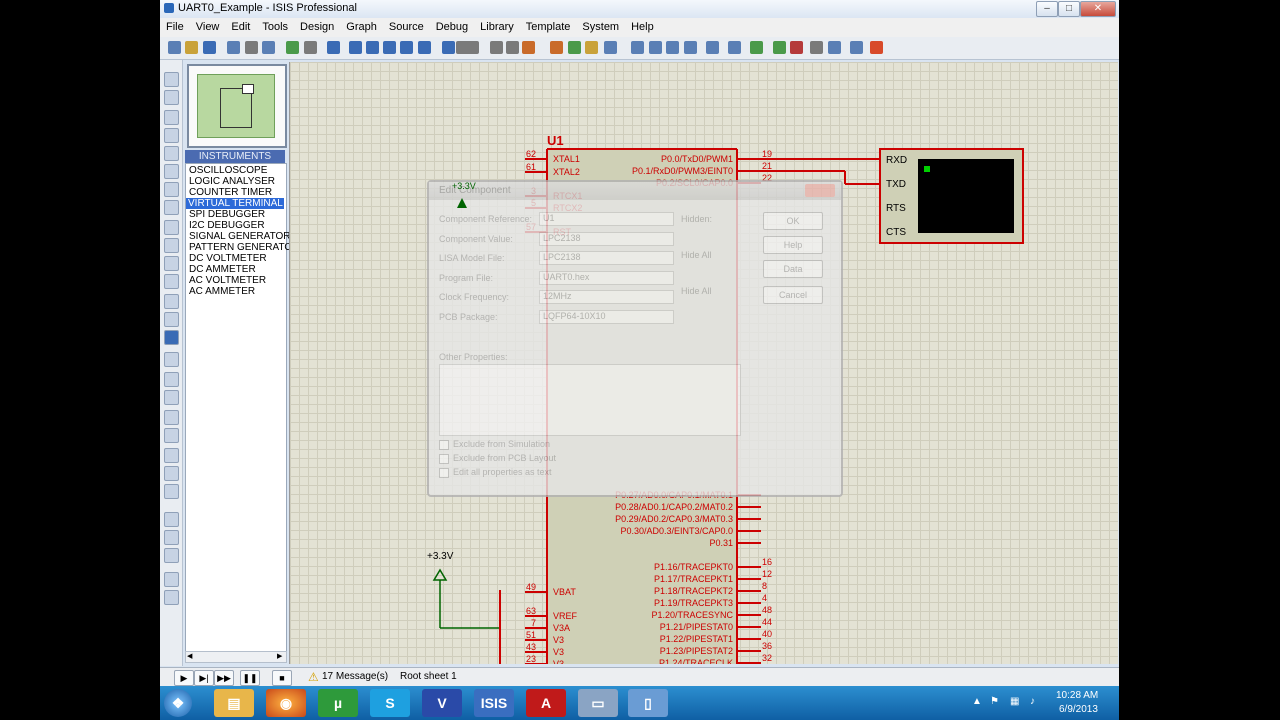 The height and width of the screenshot is (720, 1280). Describe the element at coordinates (672, 47) in the screenshot. I see `decompose-icon` at that location.